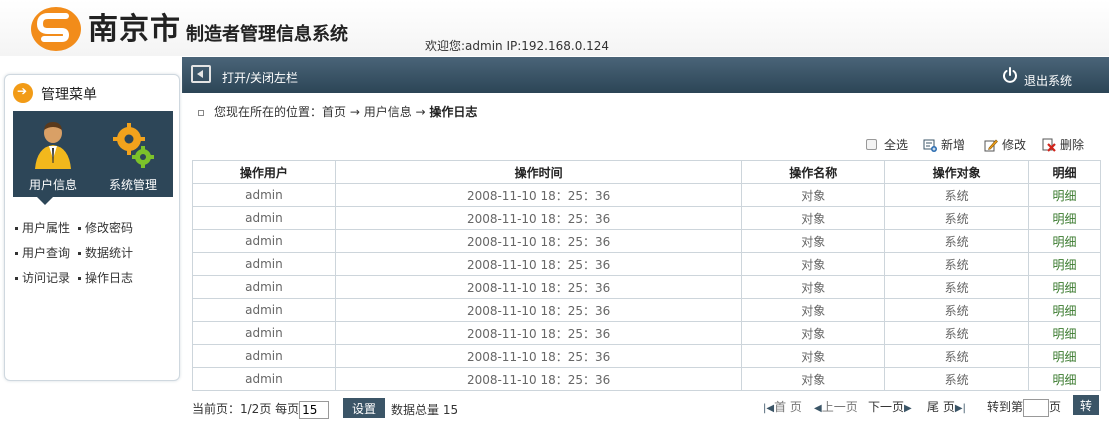 The height and width of the screenshot is (427, 1109). What do you see at coordinates (42, 227) in the screenshot?
I see `sidebar-link-user-attributes: 用户属性` at bounding box center [42, 227].